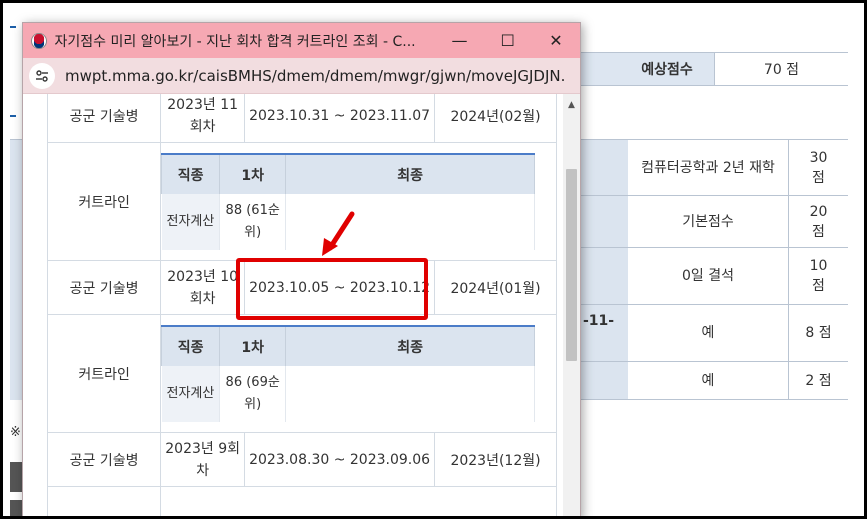 The image size is (867, 519). I want to click on table-row: 커트라인 직종 1차 최종 전자계산 86 (69순위), so click(301, 373).